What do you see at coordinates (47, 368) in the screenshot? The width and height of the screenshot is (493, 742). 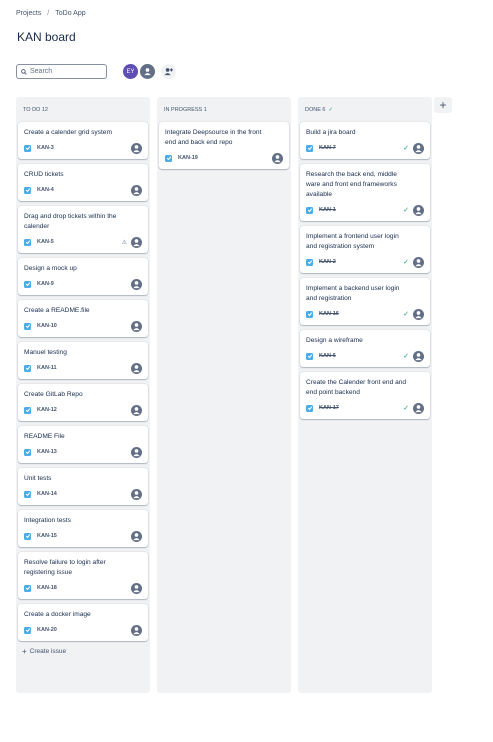 I see `issue-key: KAN-11` at bounding box center [47, 368].